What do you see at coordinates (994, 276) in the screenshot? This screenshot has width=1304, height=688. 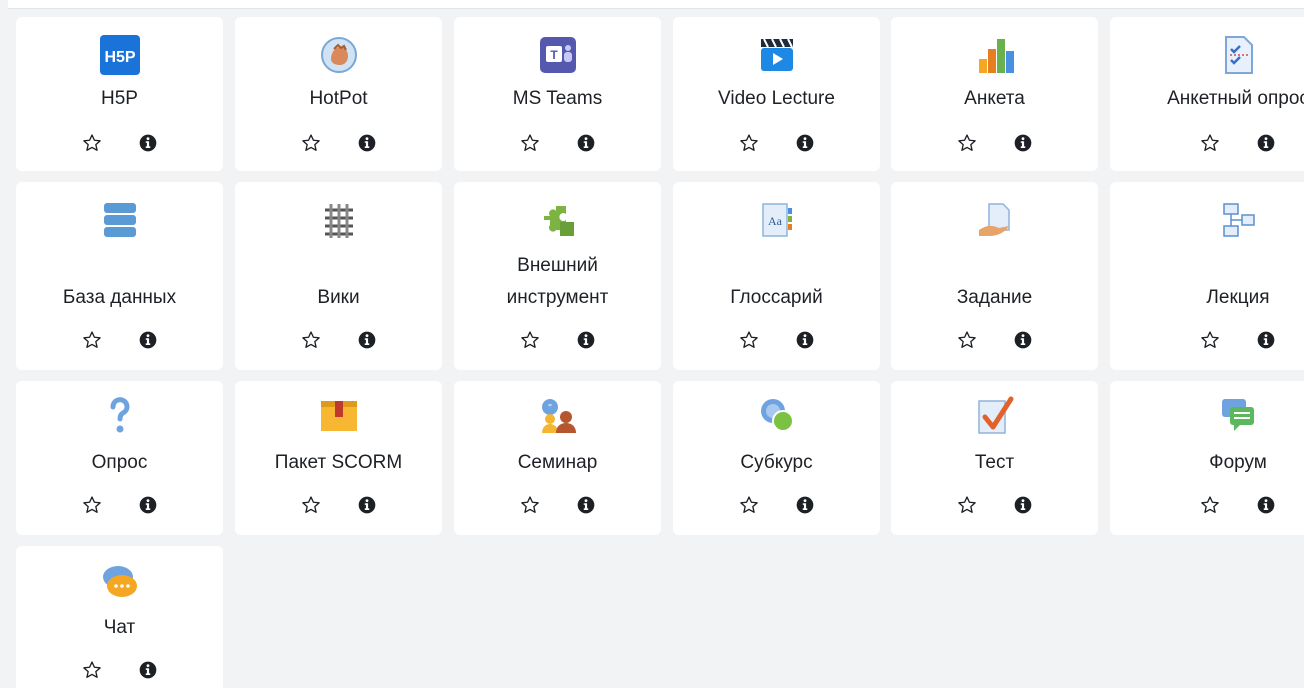 I see `module-card-assignment: Задание` at bounding box center [994, 276].